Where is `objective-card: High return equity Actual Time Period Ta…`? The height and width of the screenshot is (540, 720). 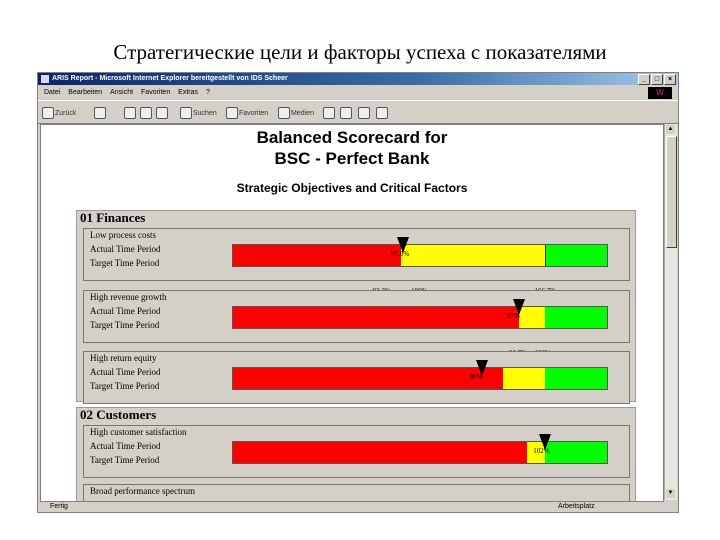
objective-card: High return equity Actual Time Period Ta… is located at coordinates (356, 384).